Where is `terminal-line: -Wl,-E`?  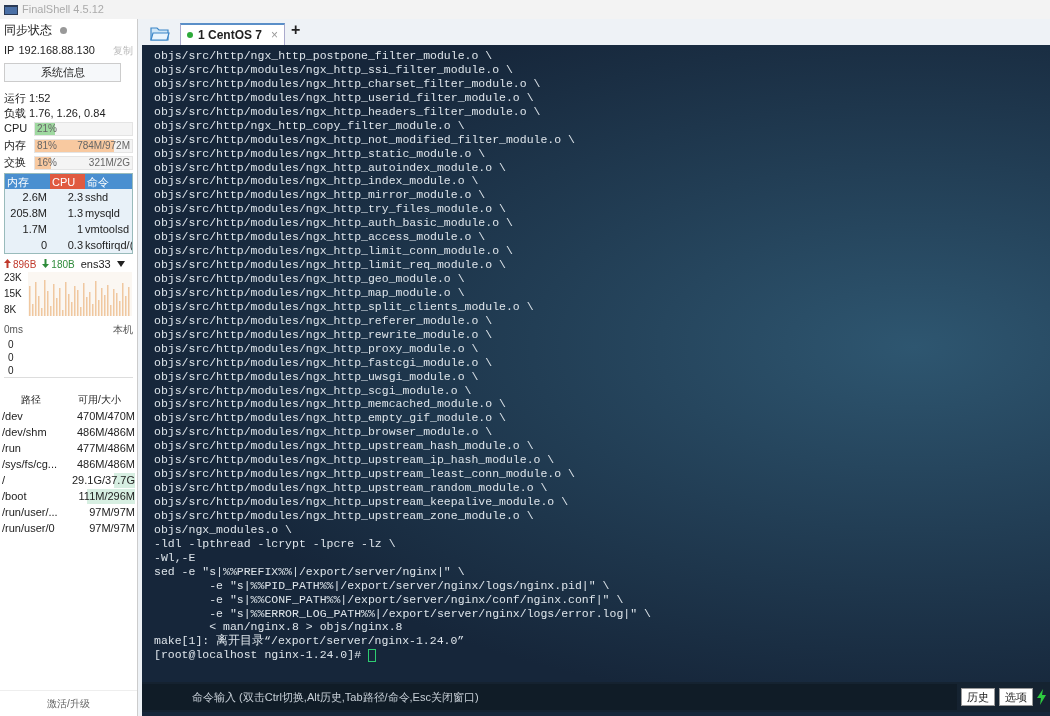 terminal-line: -Wl,-E is located at coordinates (175, 557).